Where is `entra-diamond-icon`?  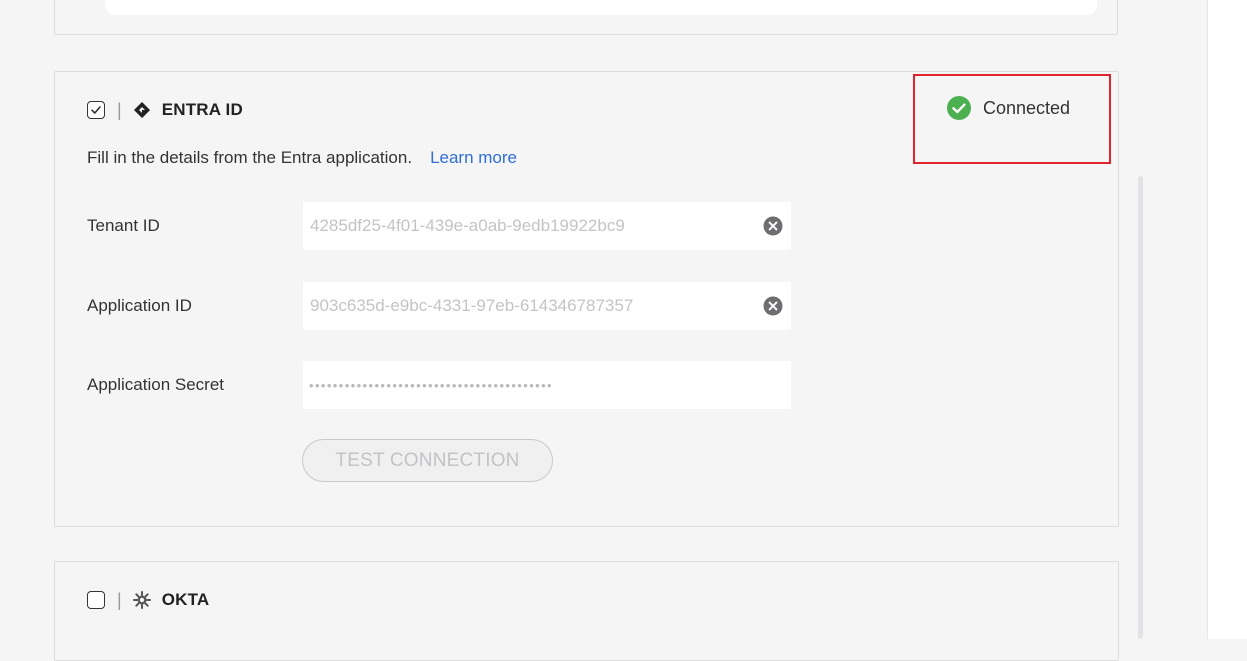 entra-diamond-icon is located at coordinates (142, 110).